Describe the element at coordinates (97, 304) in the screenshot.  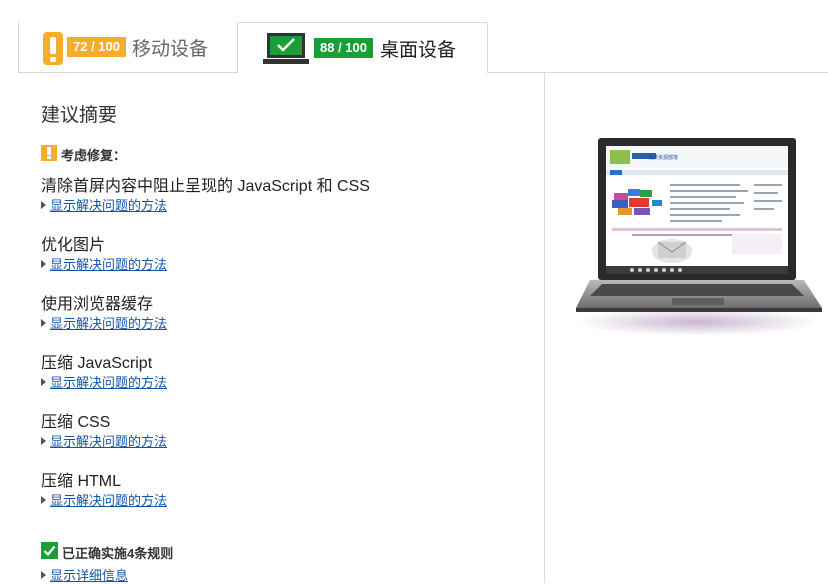
I see `rule-title: 使用浏览器缓存` at that location.